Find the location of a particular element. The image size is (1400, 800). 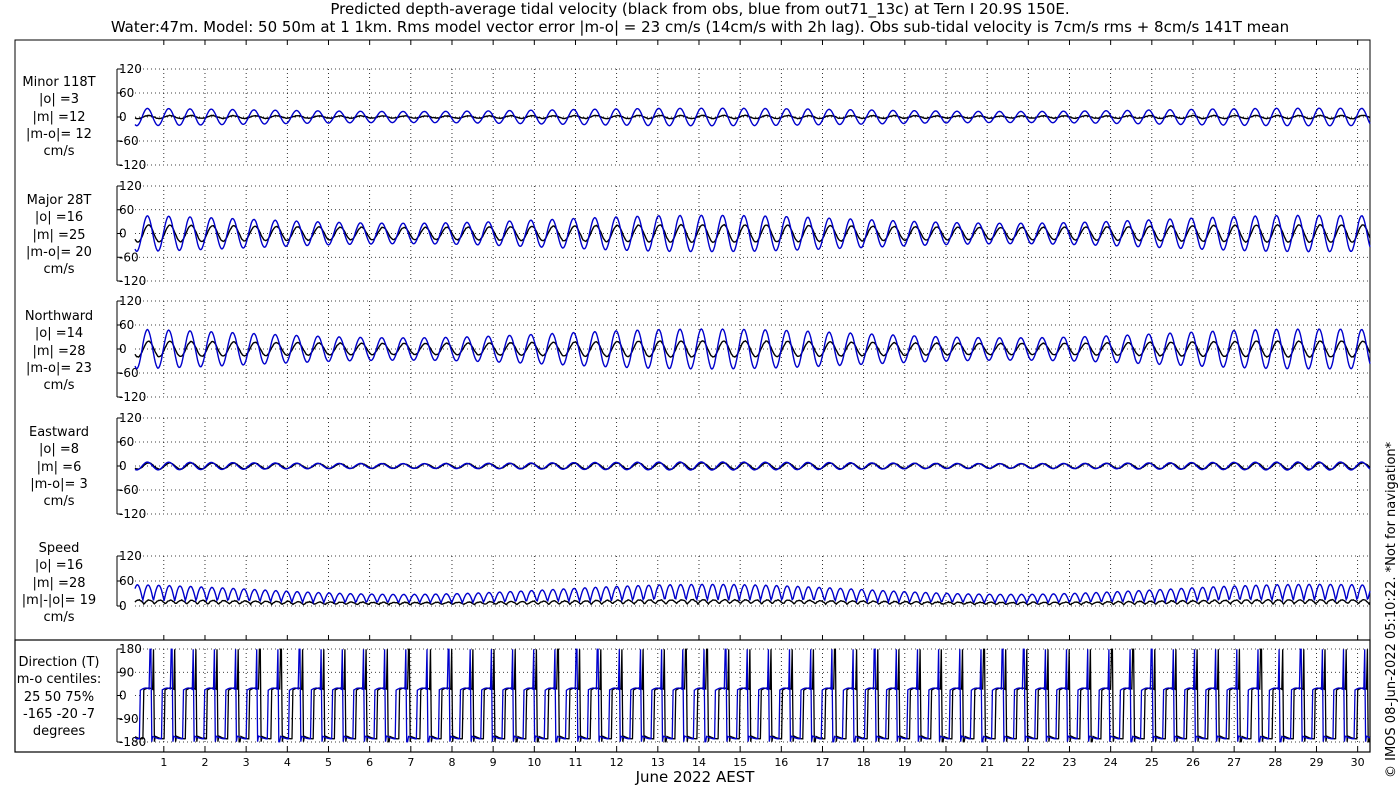

northward-obs: |o| =14 is located at coordinates (59, 334).